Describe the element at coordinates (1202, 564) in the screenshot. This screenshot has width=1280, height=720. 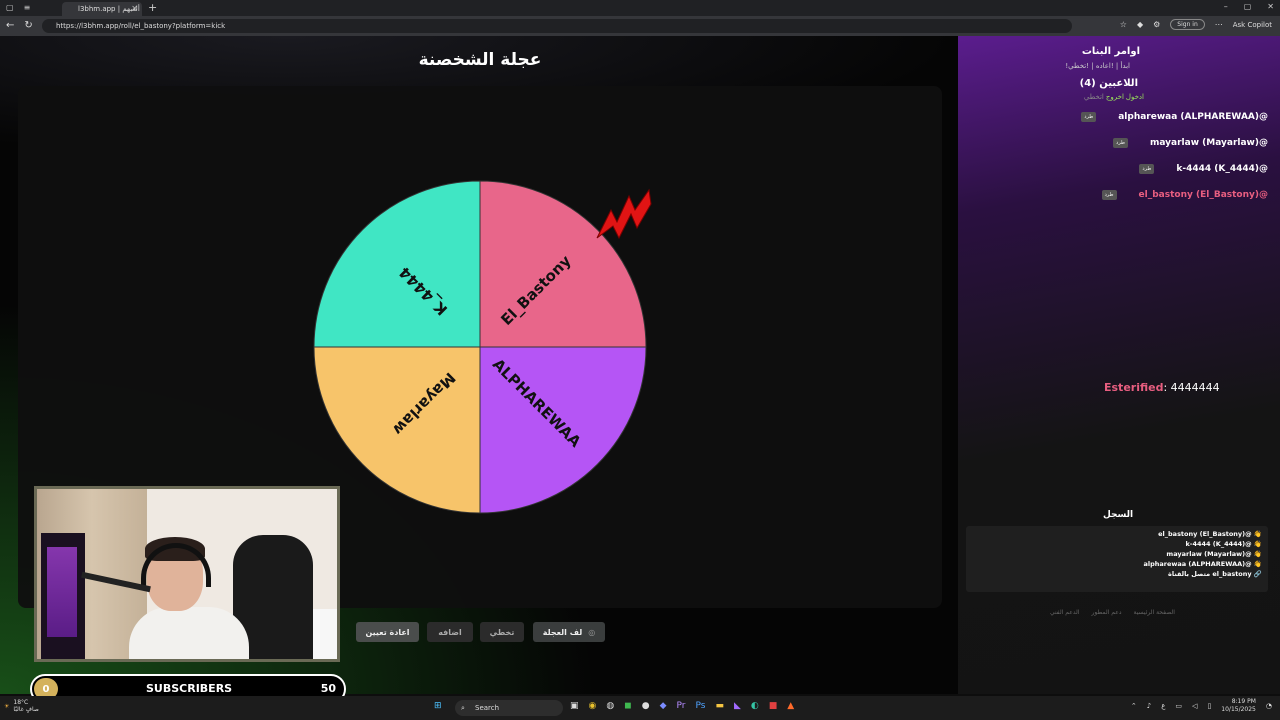
I see `log-item: alpharewaa (ALPHAREWAA)@ 👋` at that location.